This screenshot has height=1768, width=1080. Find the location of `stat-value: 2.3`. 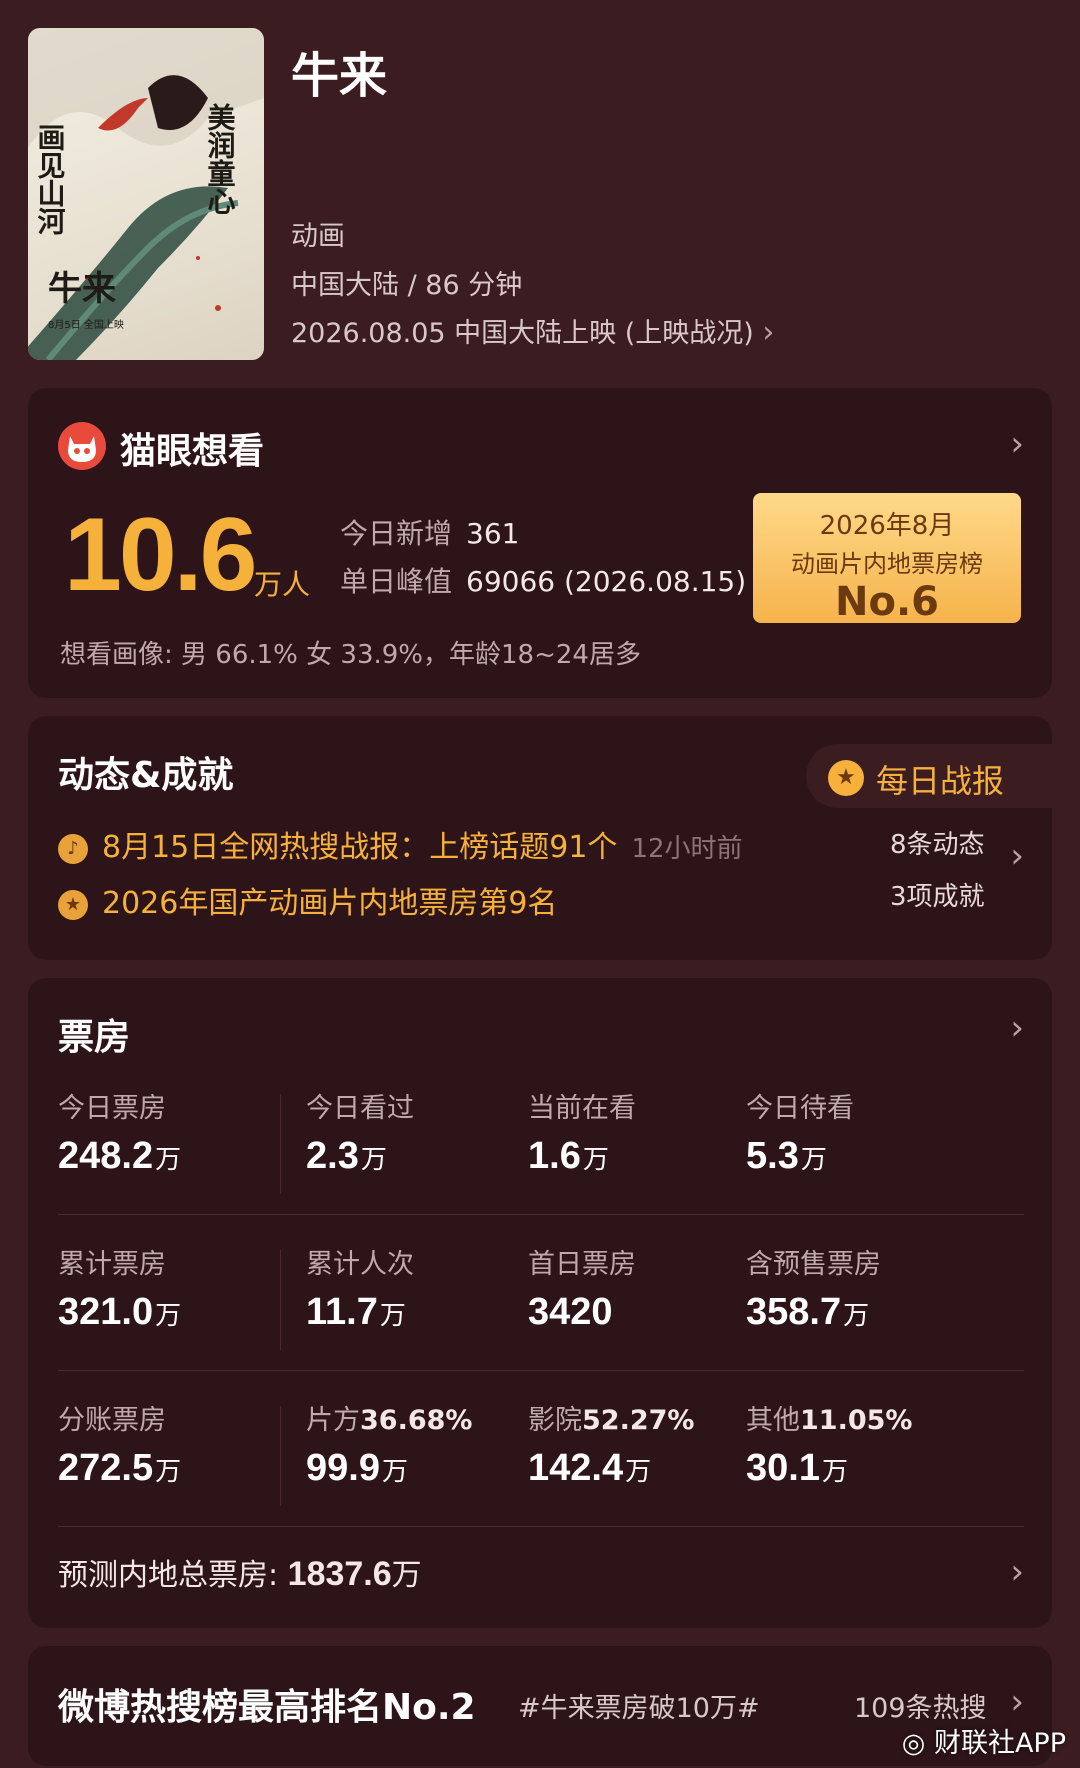

stat-value: 2.3 is located at coordinates (332, 1156).